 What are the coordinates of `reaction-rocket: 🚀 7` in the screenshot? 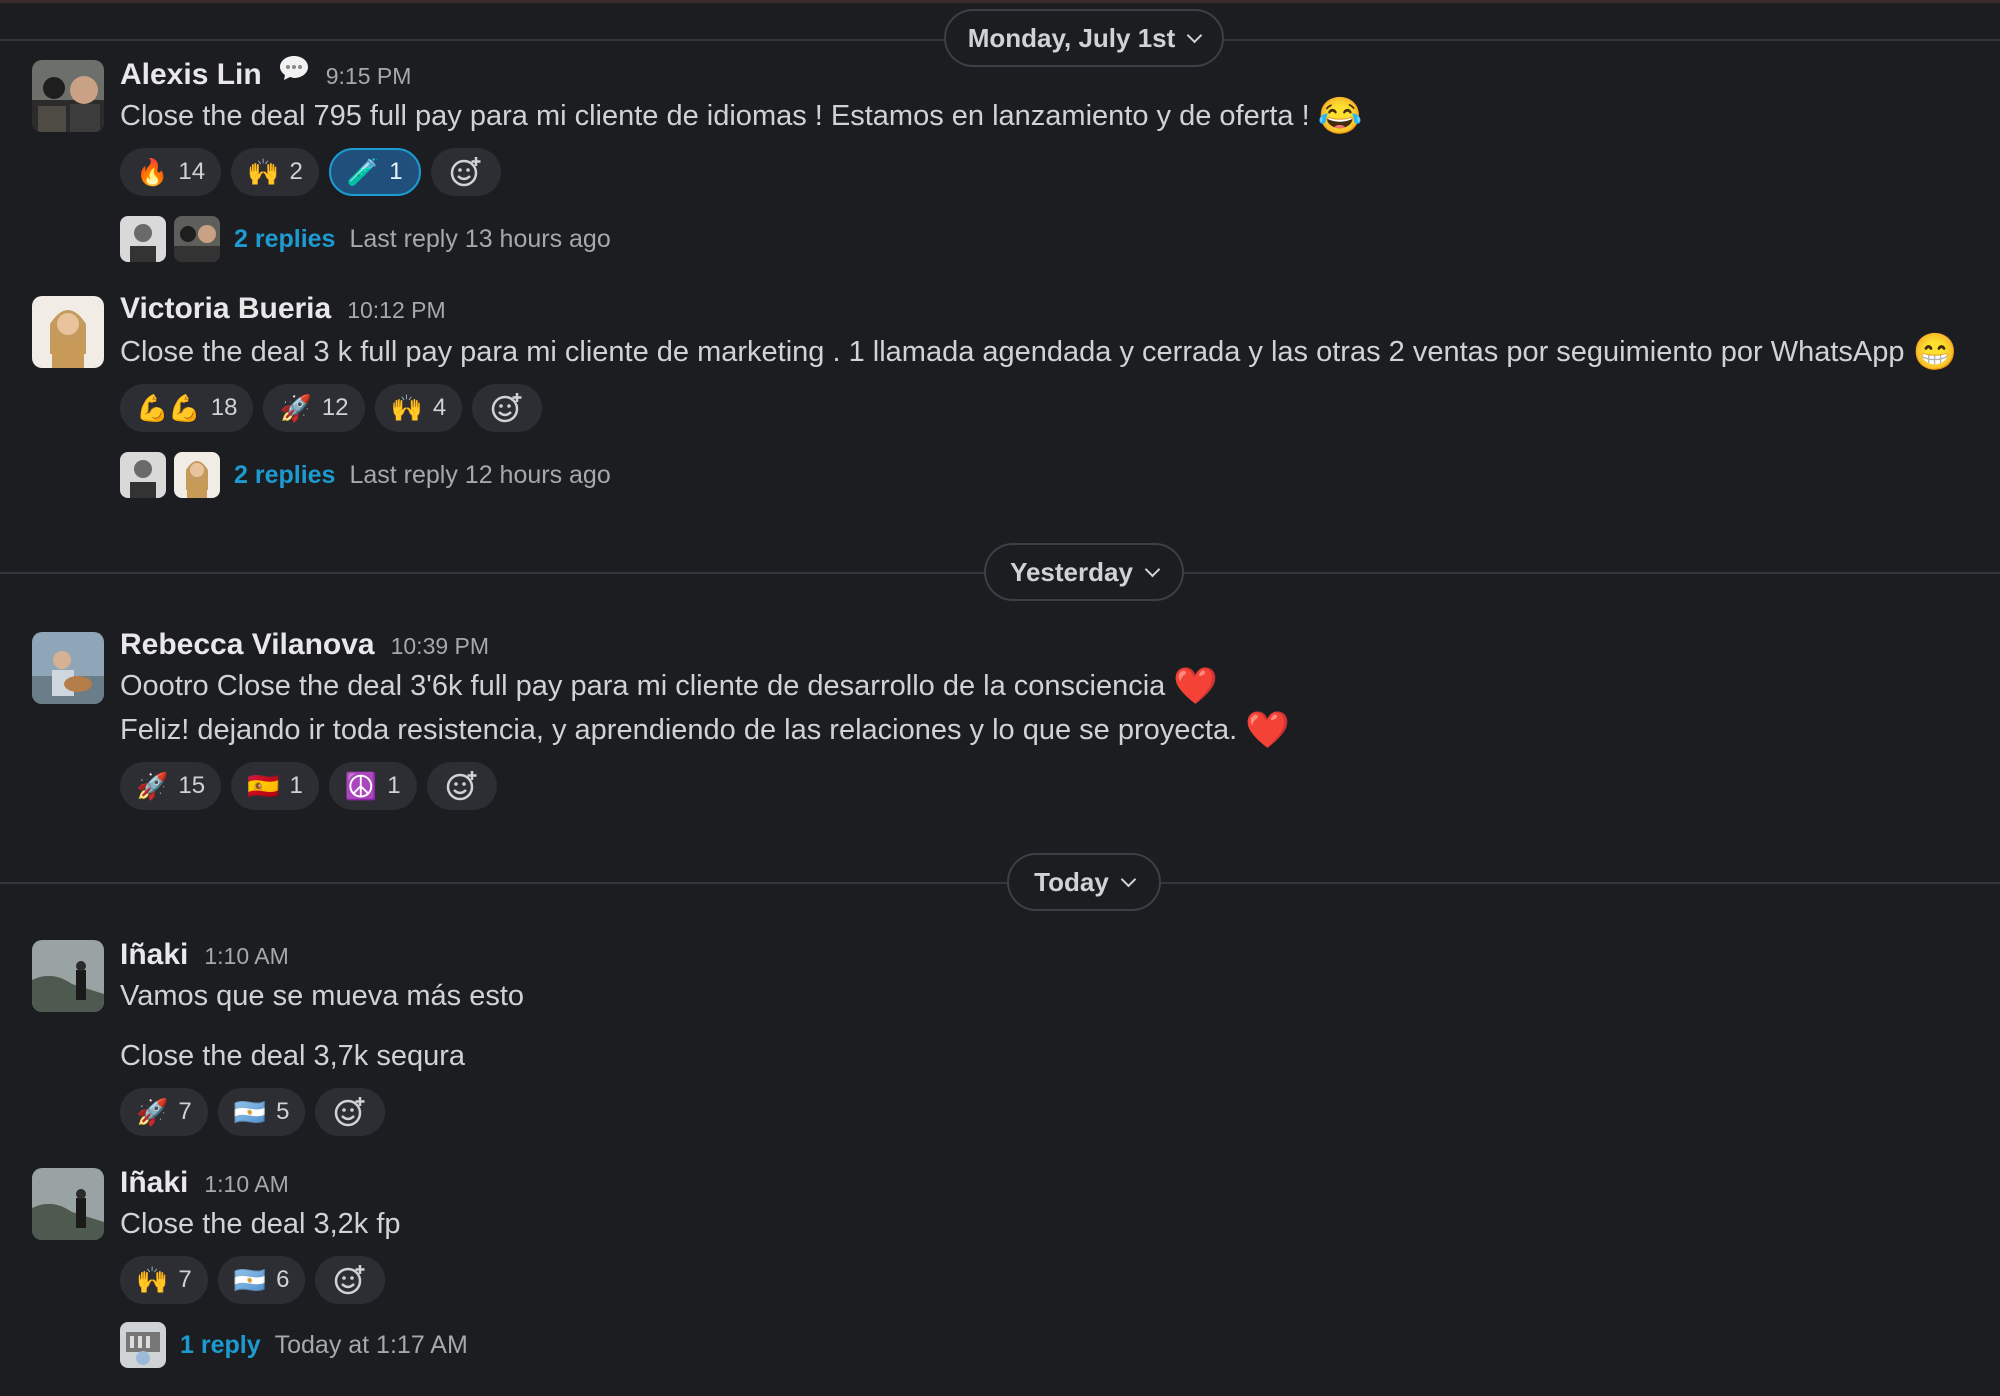 It's located at (164, 1112).